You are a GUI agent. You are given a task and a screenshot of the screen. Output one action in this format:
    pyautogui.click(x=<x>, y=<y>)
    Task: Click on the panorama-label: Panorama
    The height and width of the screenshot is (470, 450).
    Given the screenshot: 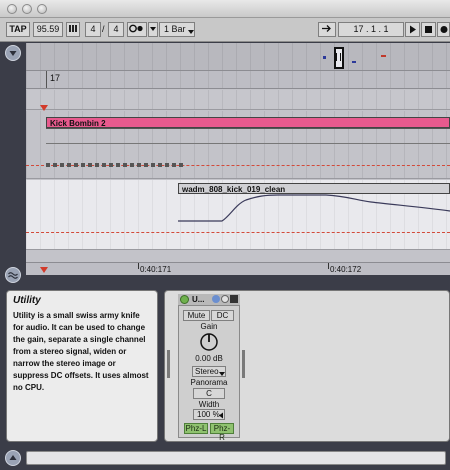 What is the action you would take?
    pyautogui.click(x=209, y=382)
    